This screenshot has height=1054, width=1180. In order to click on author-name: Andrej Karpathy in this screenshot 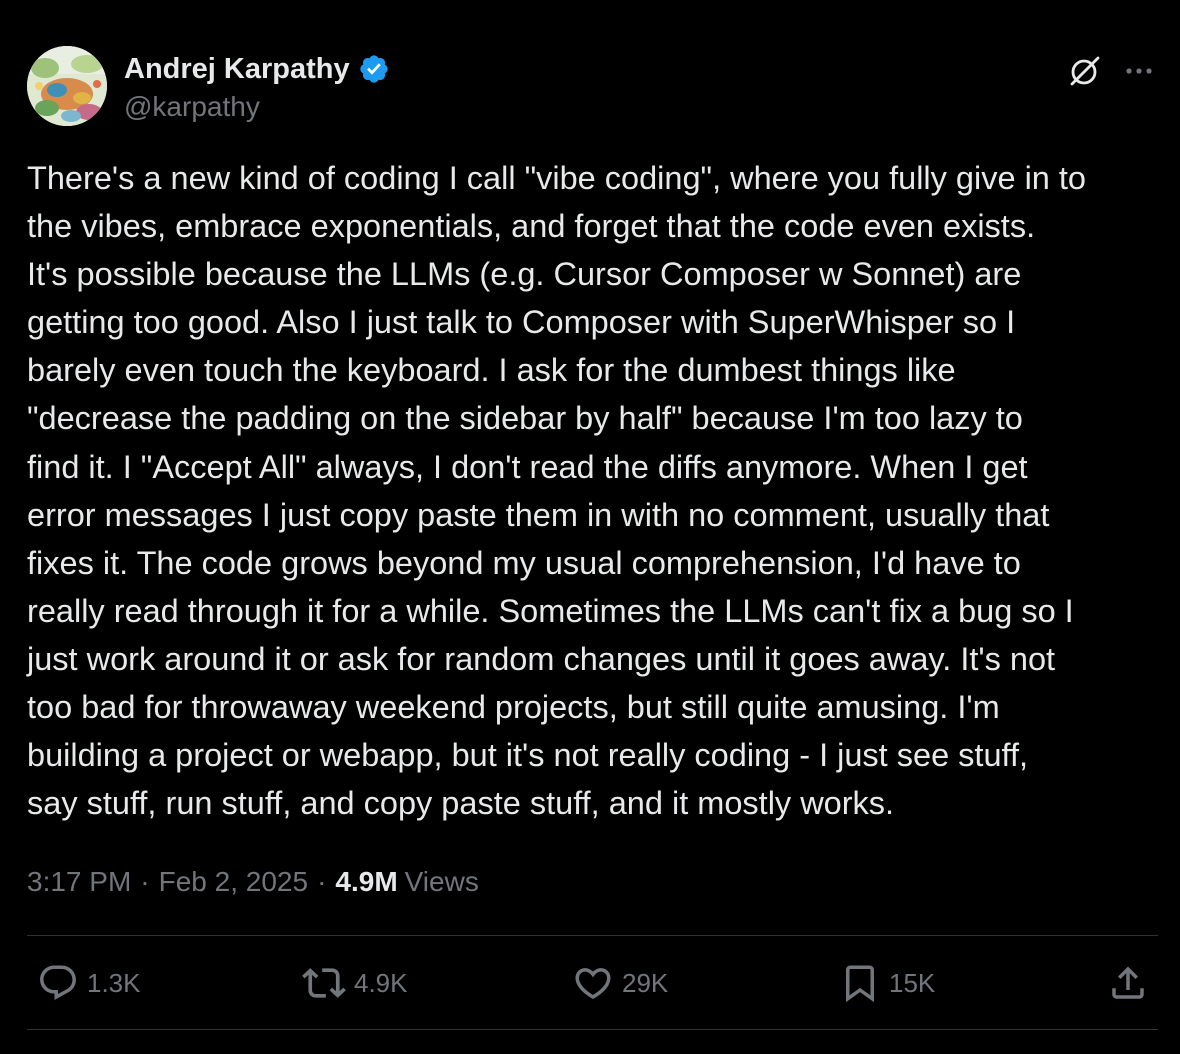, I will do `click(237, 69)`.